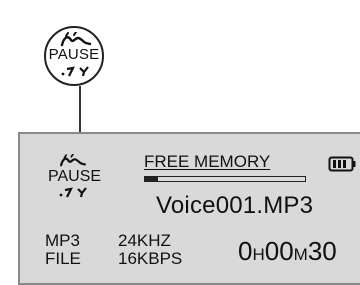 The image size is (360, 285). I want to click on free-memory-fill, so click(151, 179).